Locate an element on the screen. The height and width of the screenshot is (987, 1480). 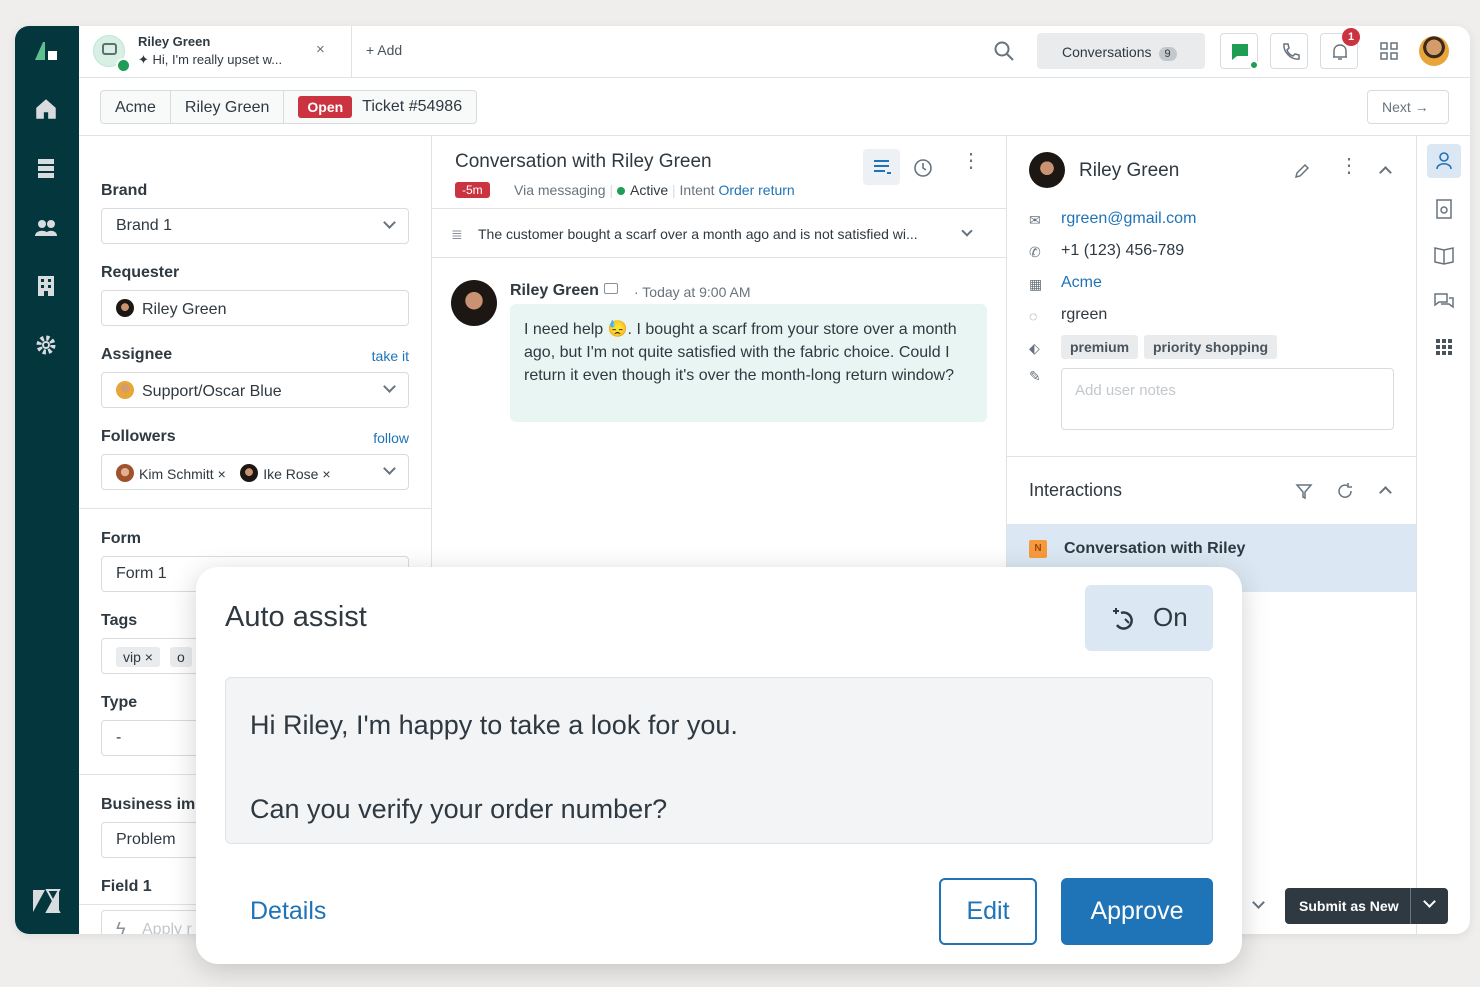
assignee-label: Assignee is located at coordinates (137, 354).